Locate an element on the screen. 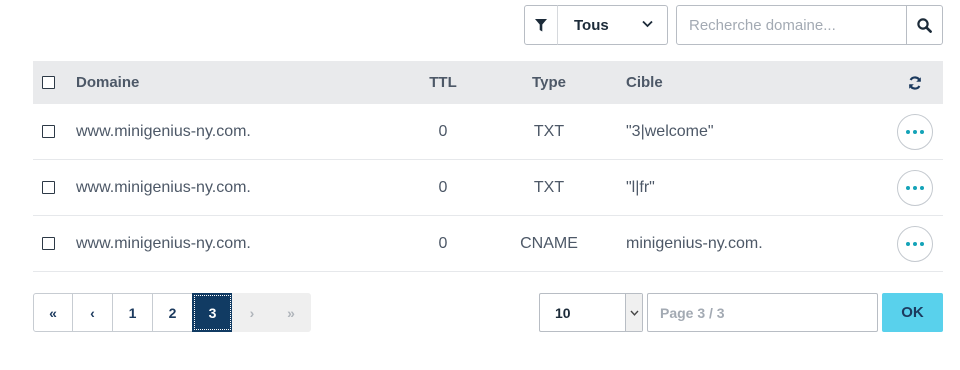 This screenshot has height=370, width=960. pagination: « ‹ 1 2 3 › » is located at coordinates (172, 312).